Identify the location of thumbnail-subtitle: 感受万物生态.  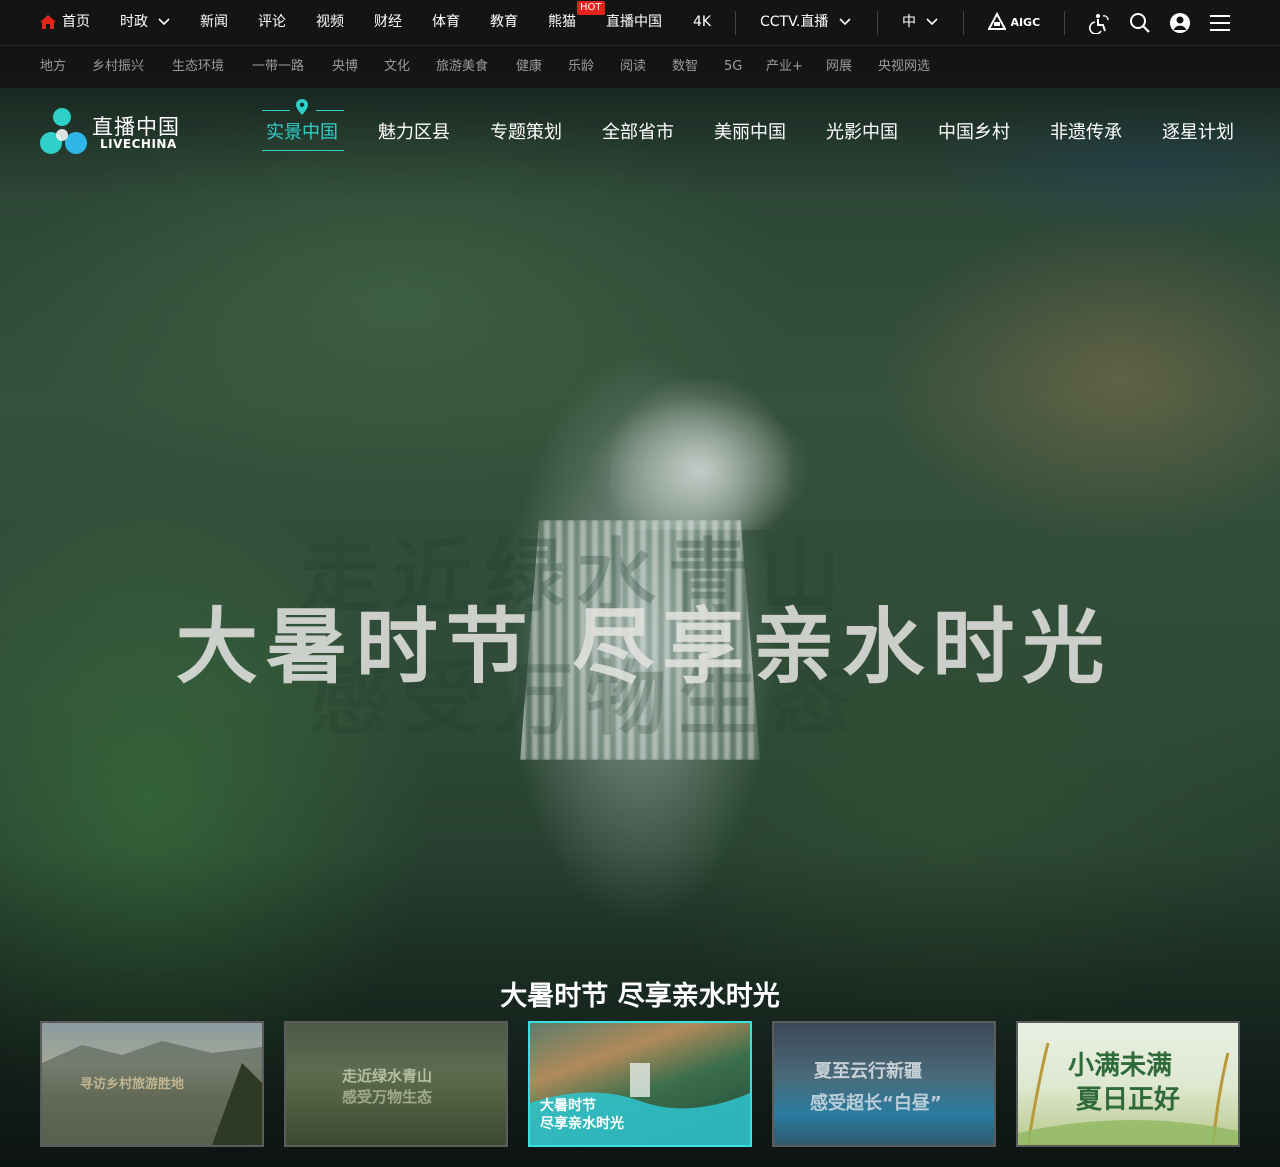
(387, 1097).